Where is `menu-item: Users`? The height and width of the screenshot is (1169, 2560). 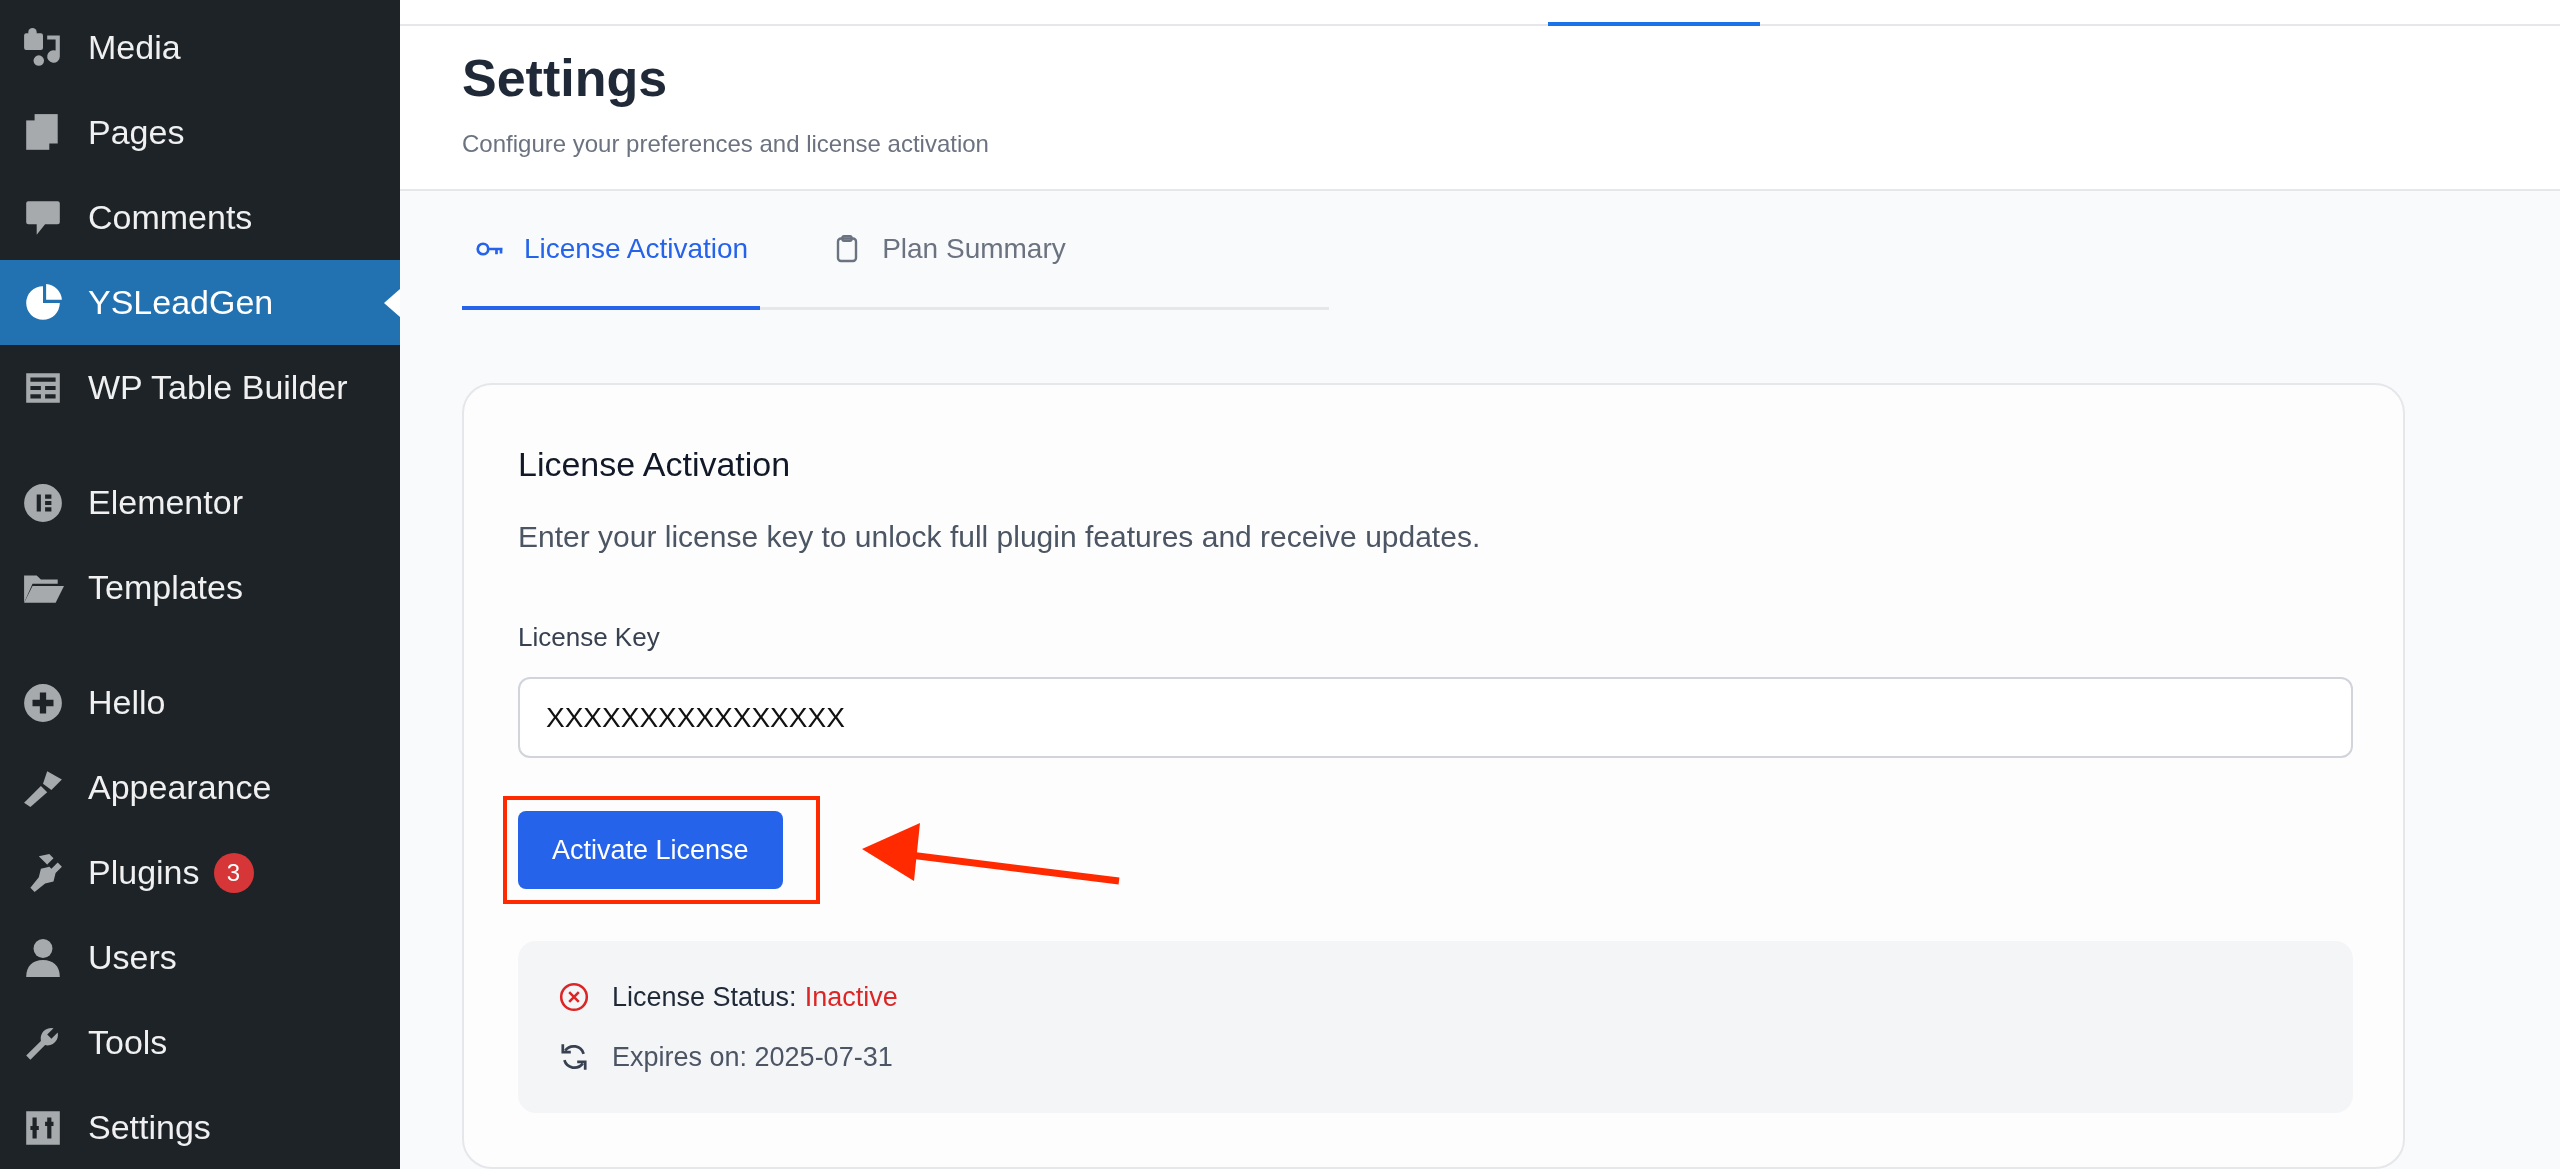 menu-item: Users is located at coordinates (200, 957).